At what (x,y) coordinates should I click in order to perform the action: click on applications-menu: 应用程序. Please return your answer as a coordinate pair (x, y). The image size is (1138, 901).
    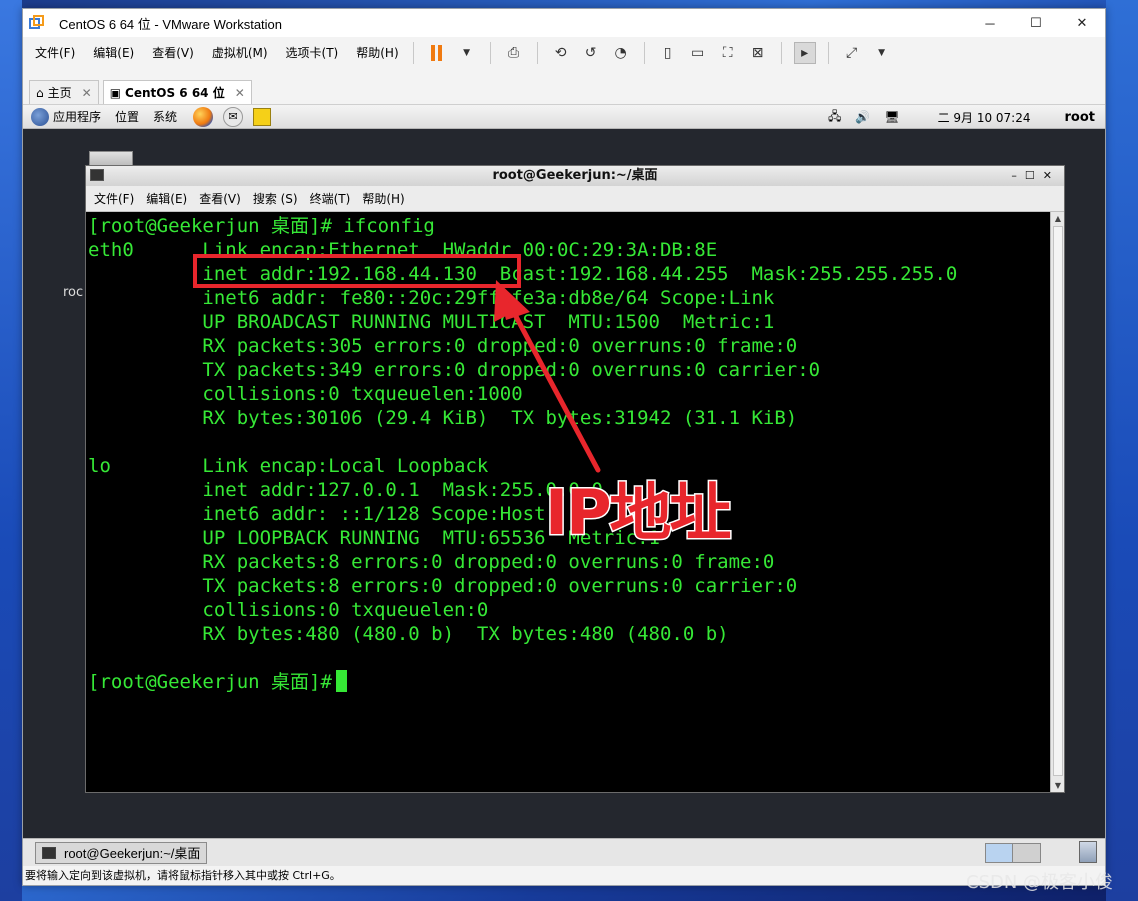
    Looking at the image, I should click on (77, 116).